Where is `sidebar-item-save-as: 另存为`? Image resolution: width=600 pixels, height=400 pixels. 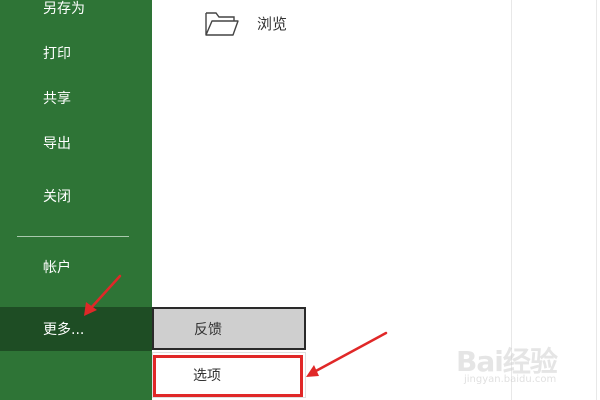
sidebar-item-save-as: 另存为 is located at coordinates (76, 14).